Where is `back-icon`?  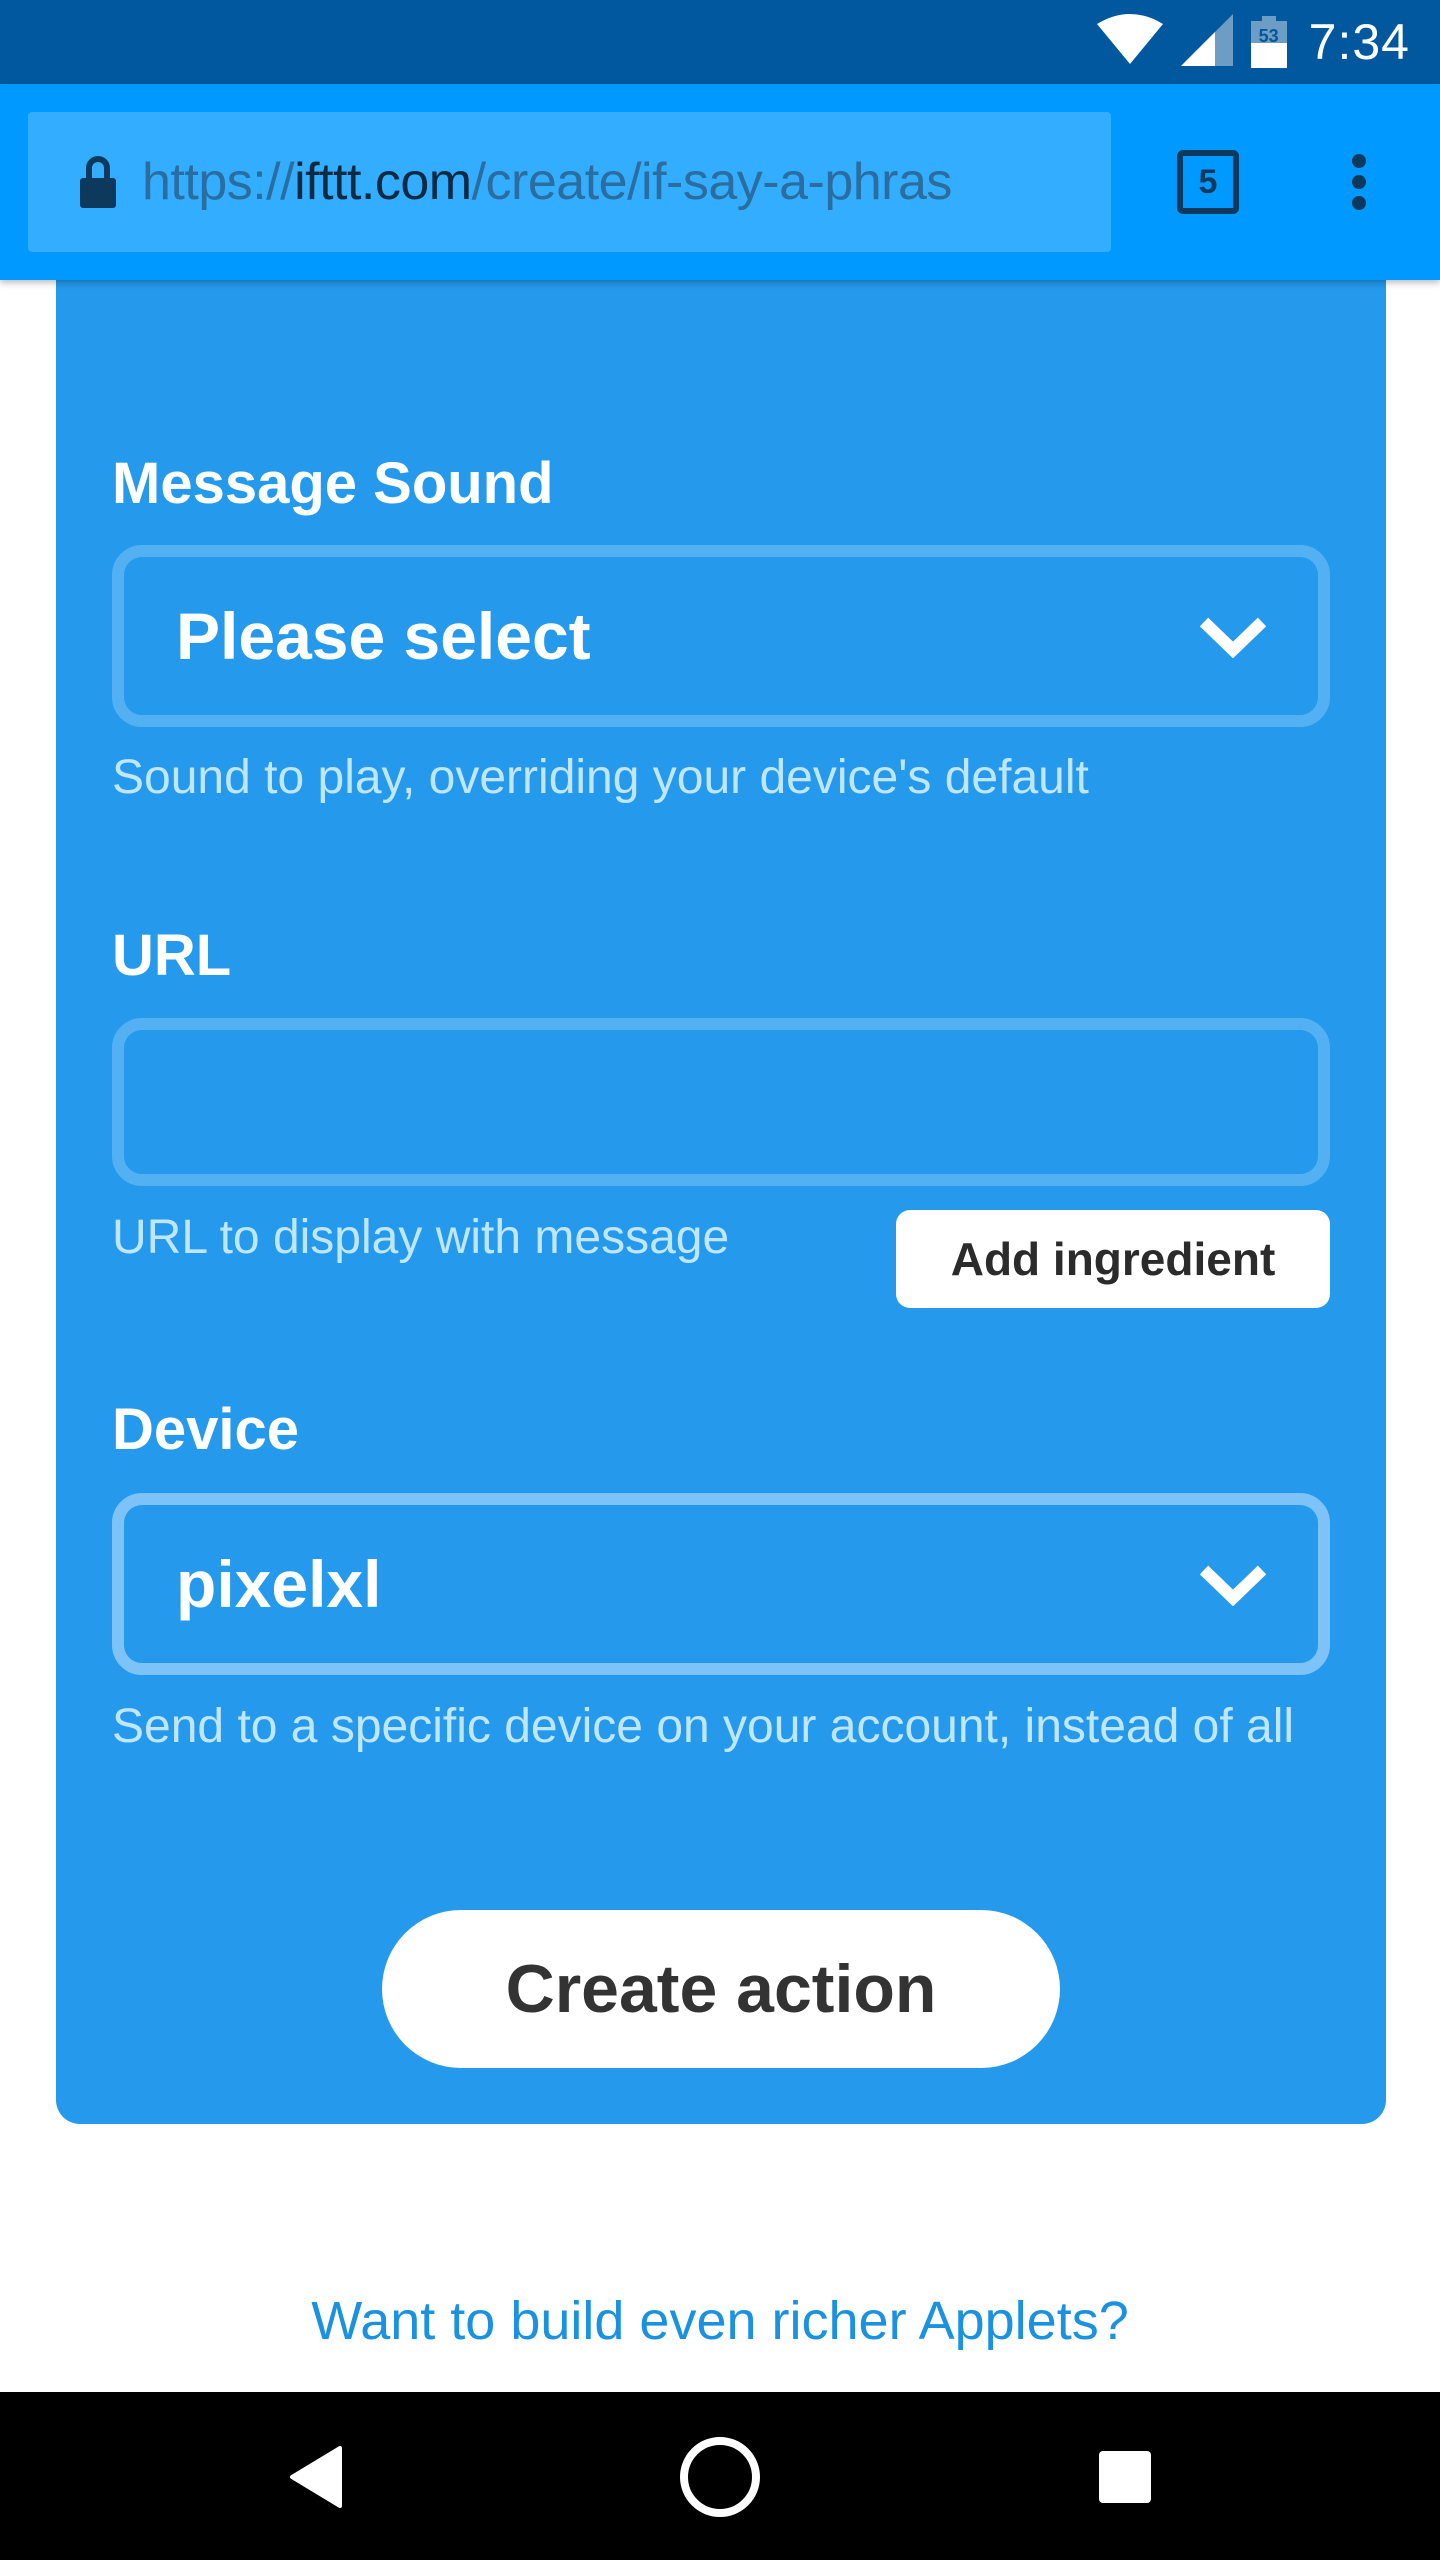 back-icon is located at coordinates (315, 2477).